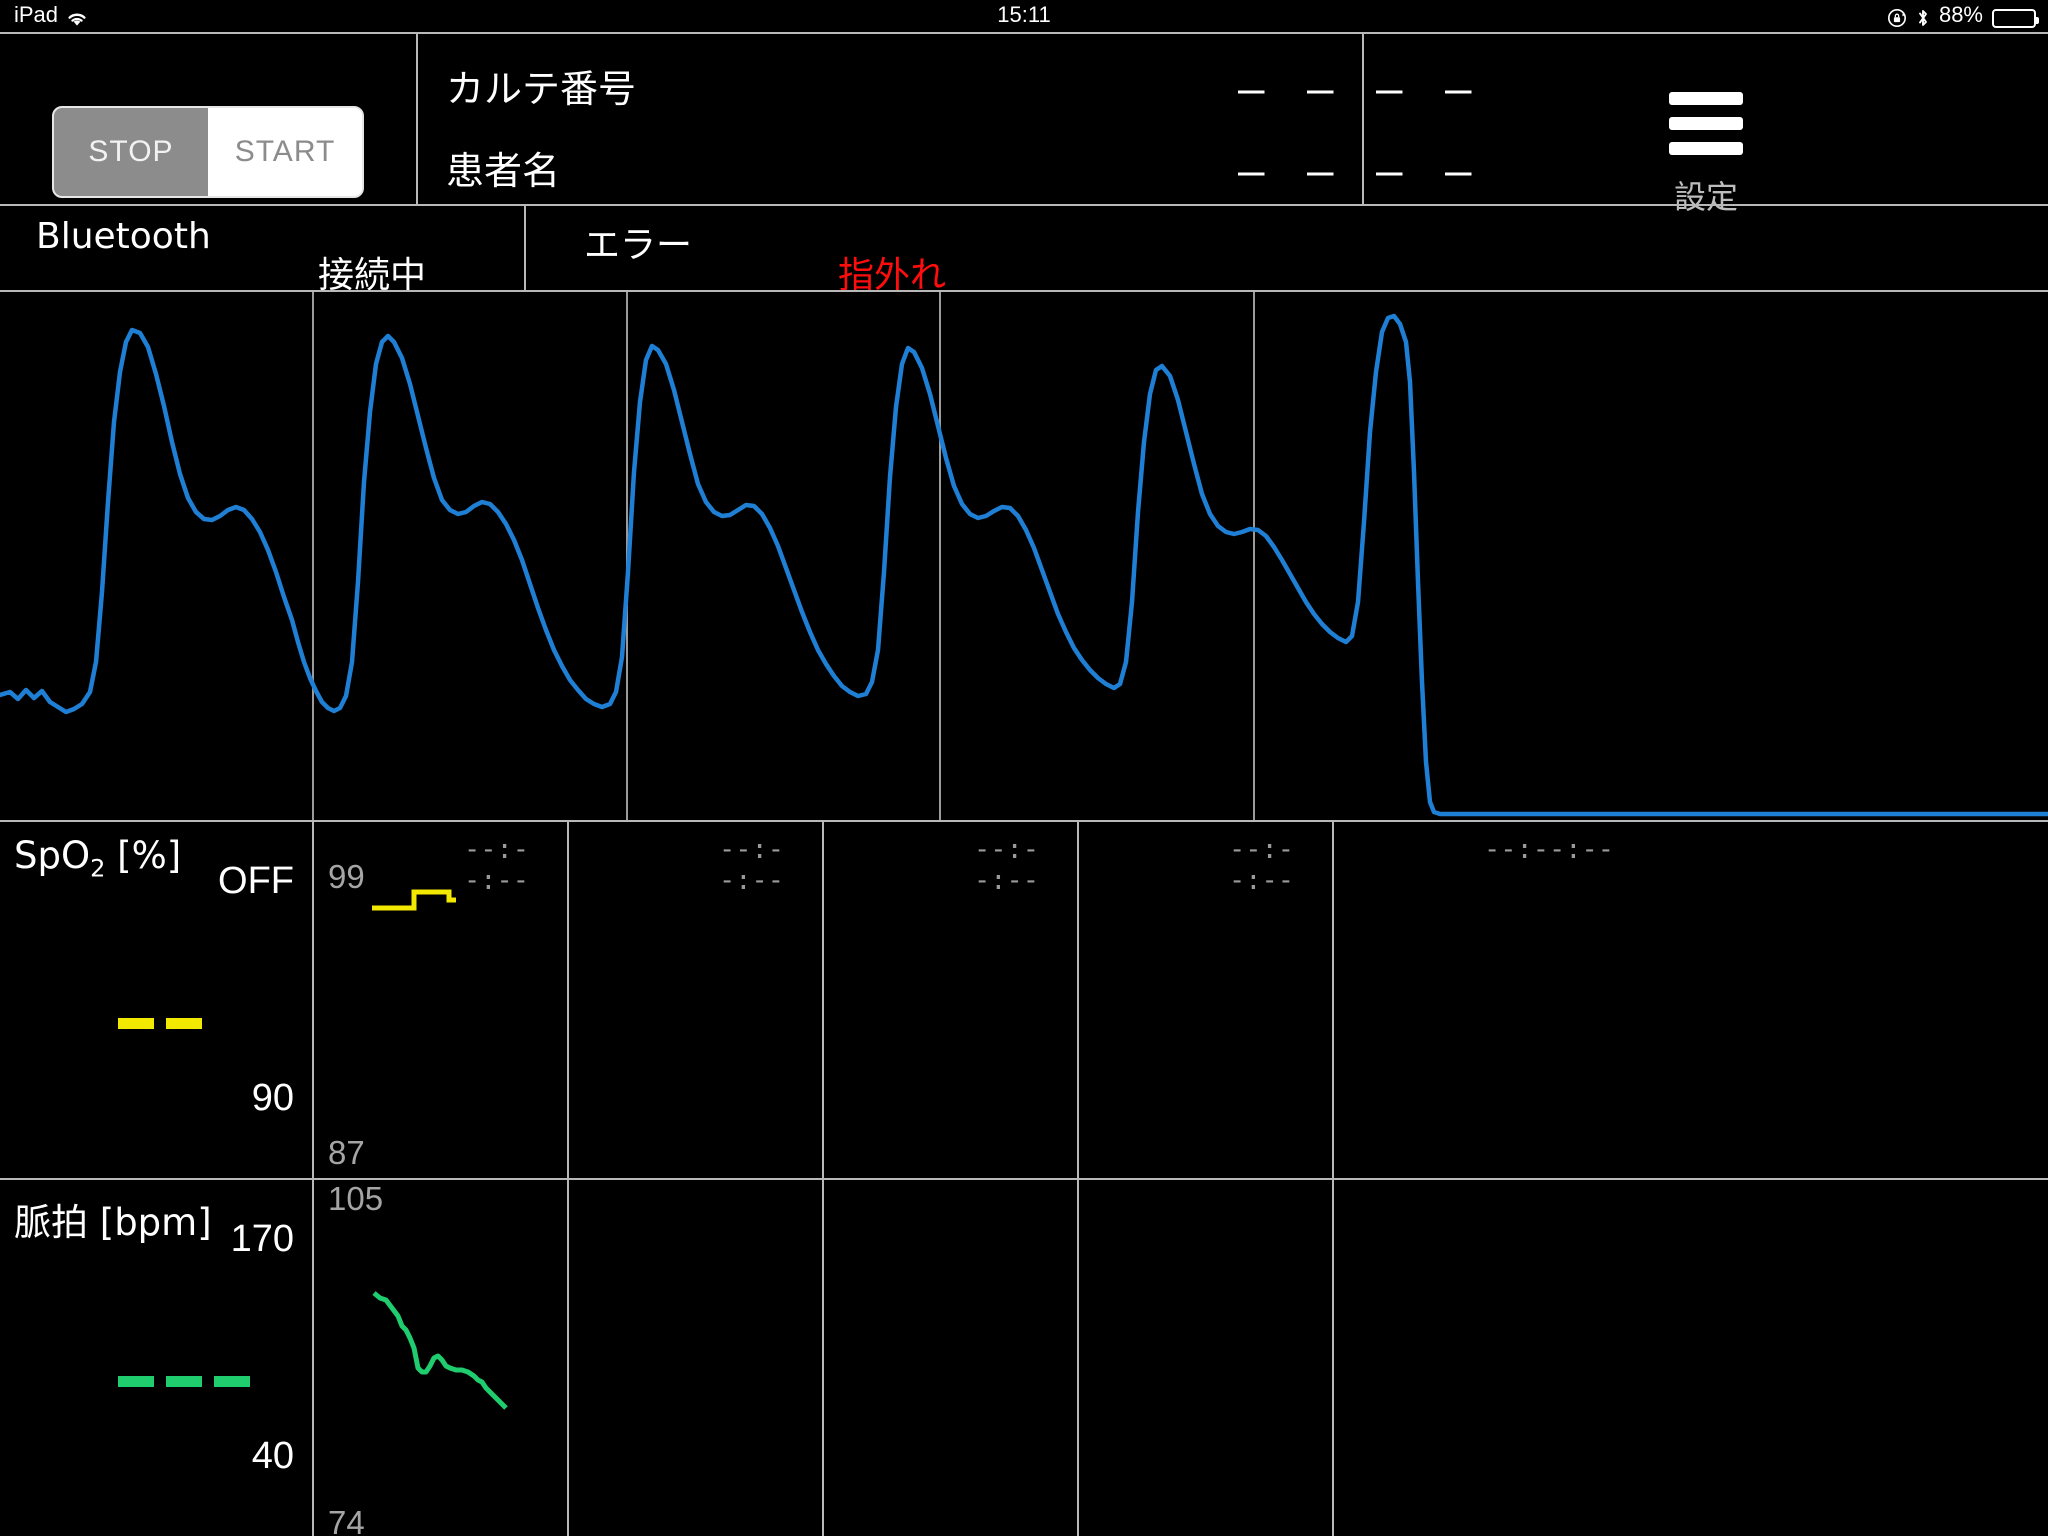 This screenshot has width=2048, height=1536. Describe the element at coordinates (149, 855) in the screenshot. I see `spo2-title-unit: [%]` at that location.